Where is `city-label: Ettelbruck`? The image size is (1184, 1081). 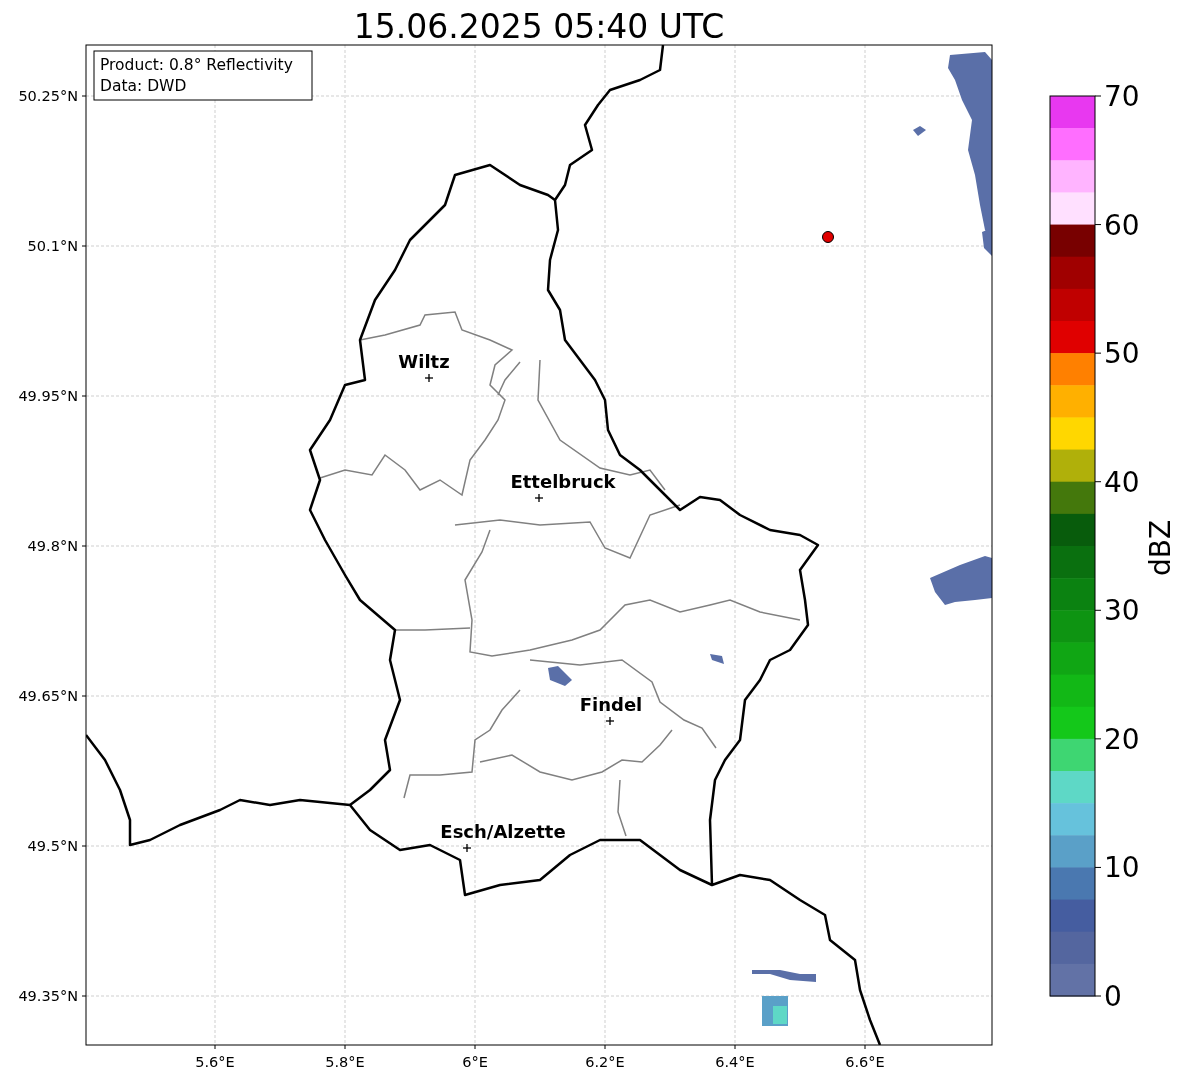 city-label: Ettelbruck is located at coordinates (563, 481).